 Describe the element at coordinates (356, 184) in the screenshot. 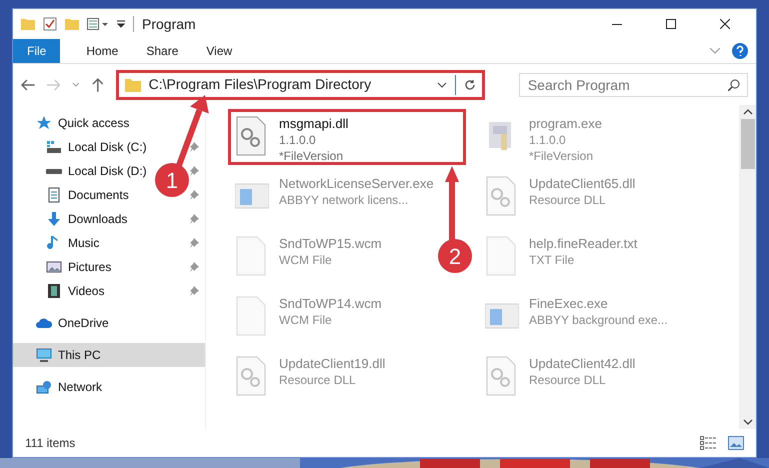

I see `file-name: NetworkLicenseServer.exe` at that location.